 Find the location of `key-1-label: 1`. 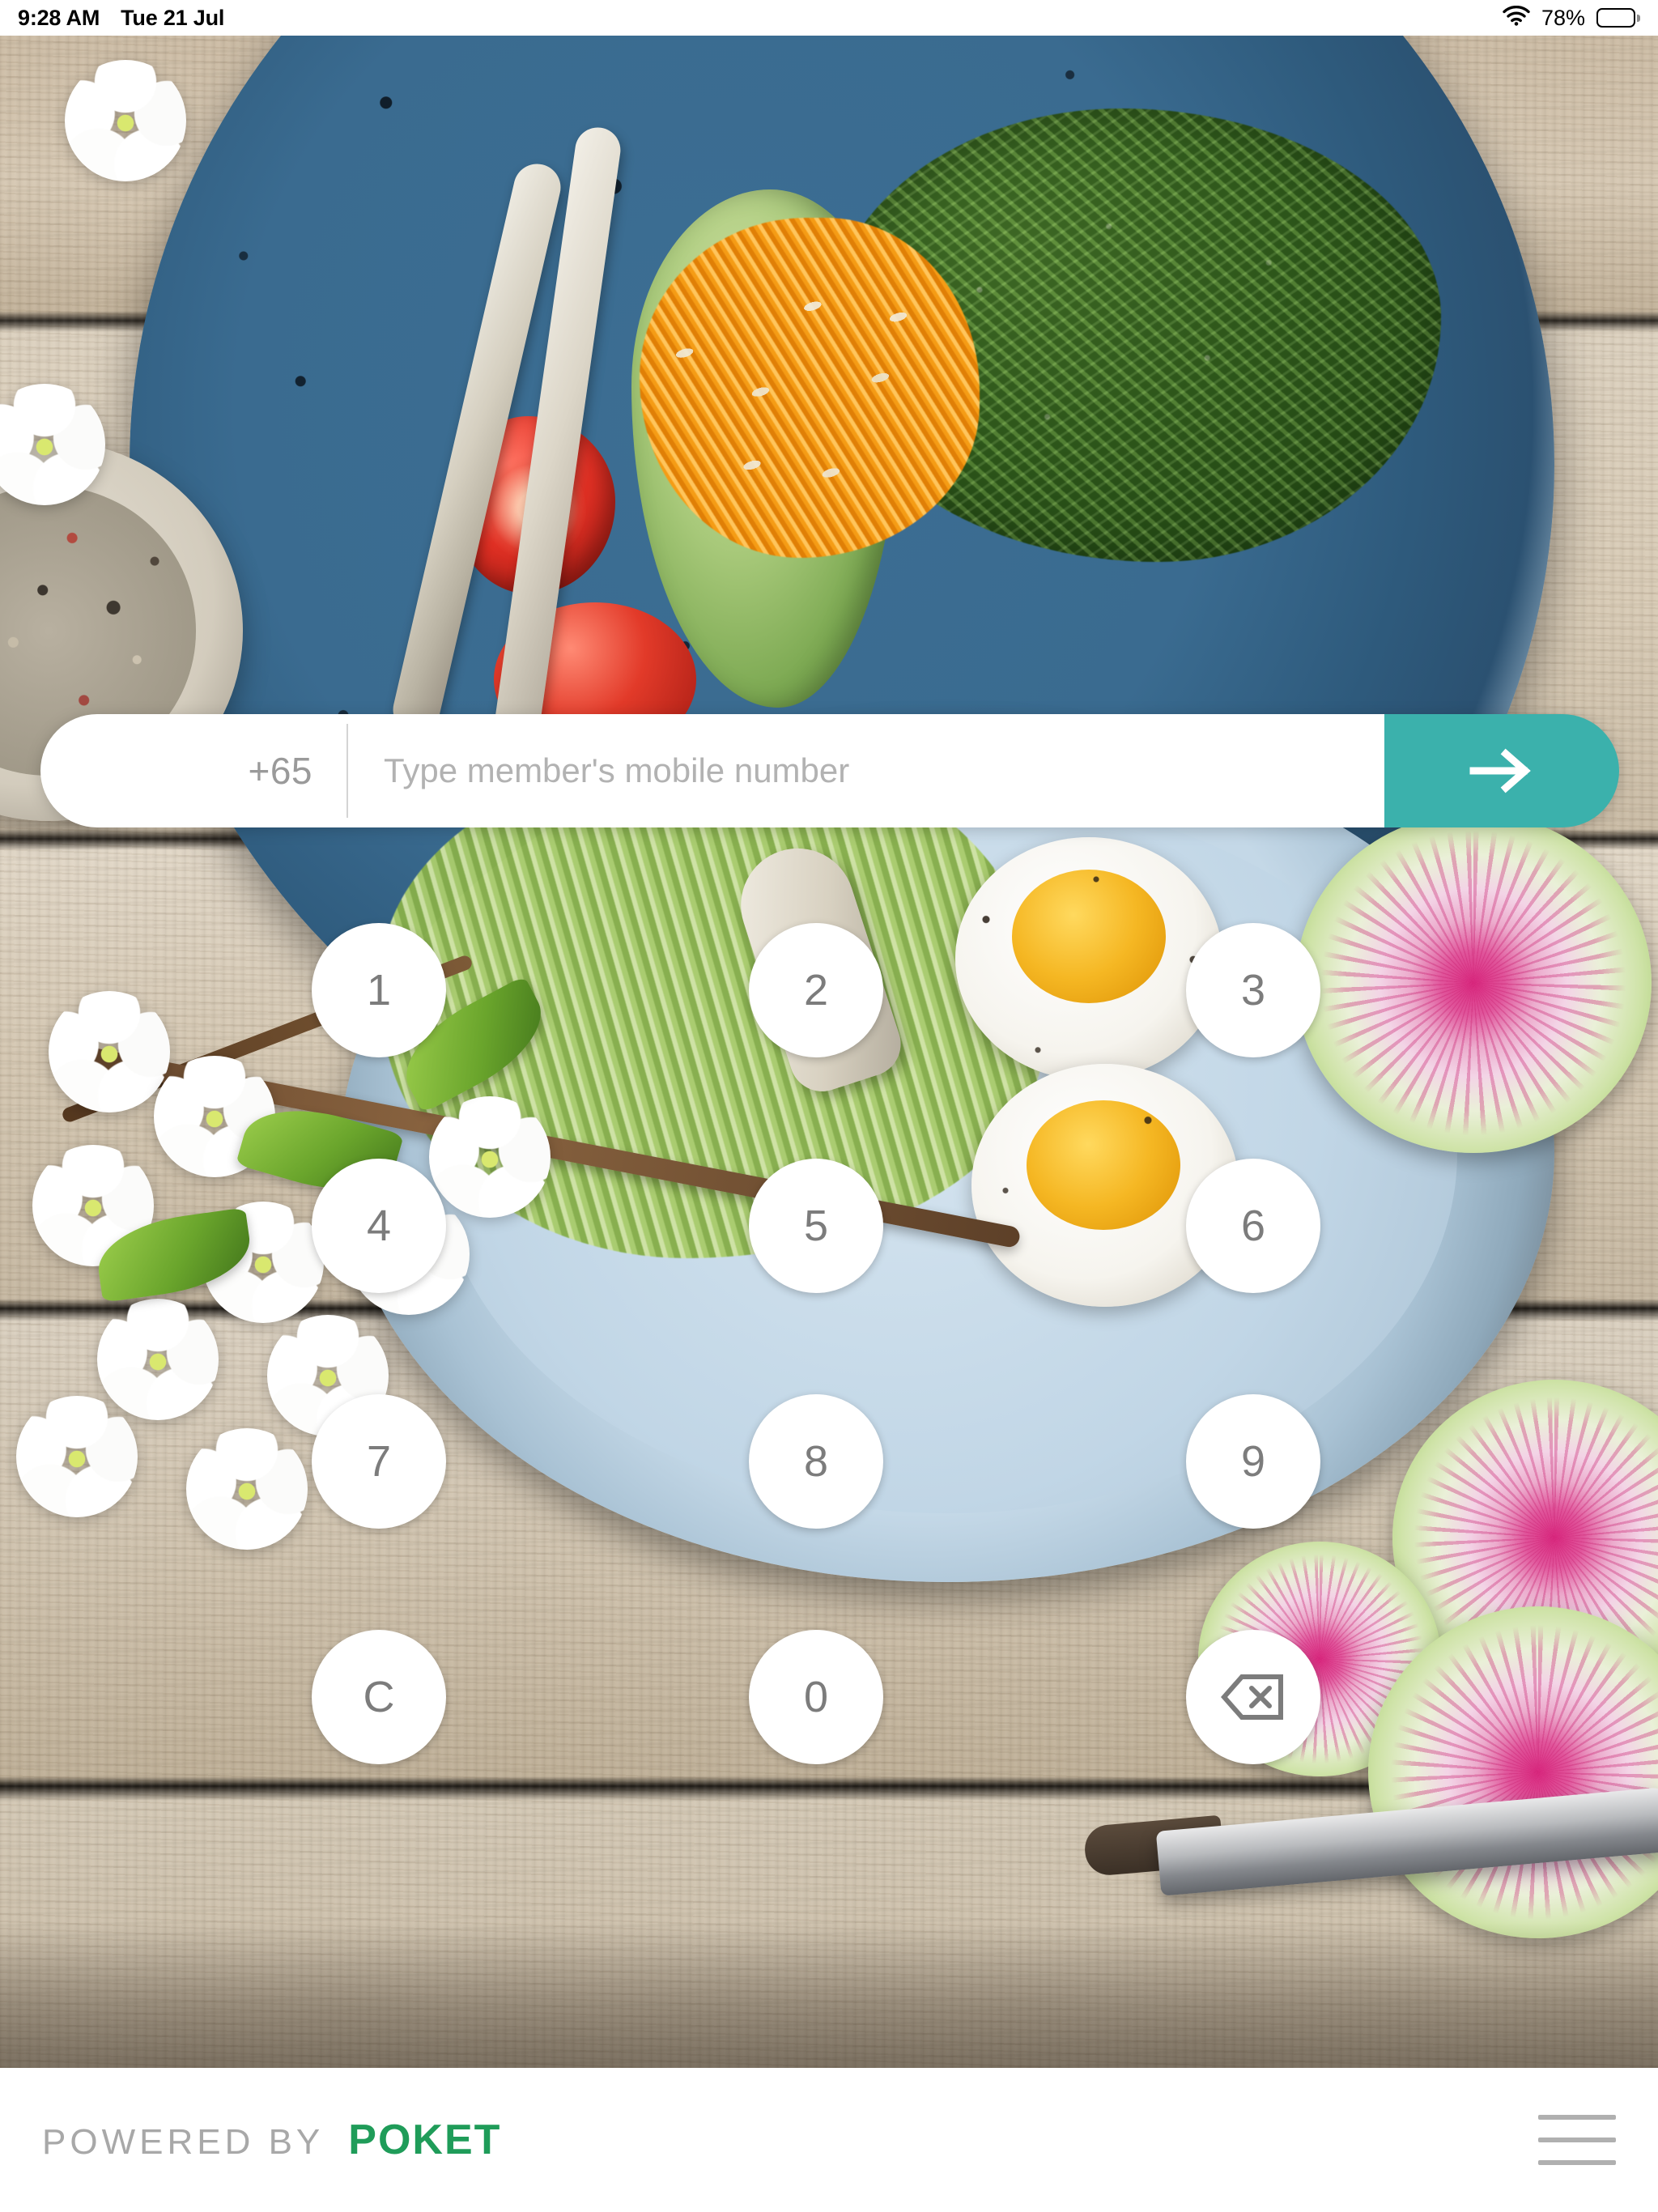

key-1-label: 1 is located at coordinates (379, 991).